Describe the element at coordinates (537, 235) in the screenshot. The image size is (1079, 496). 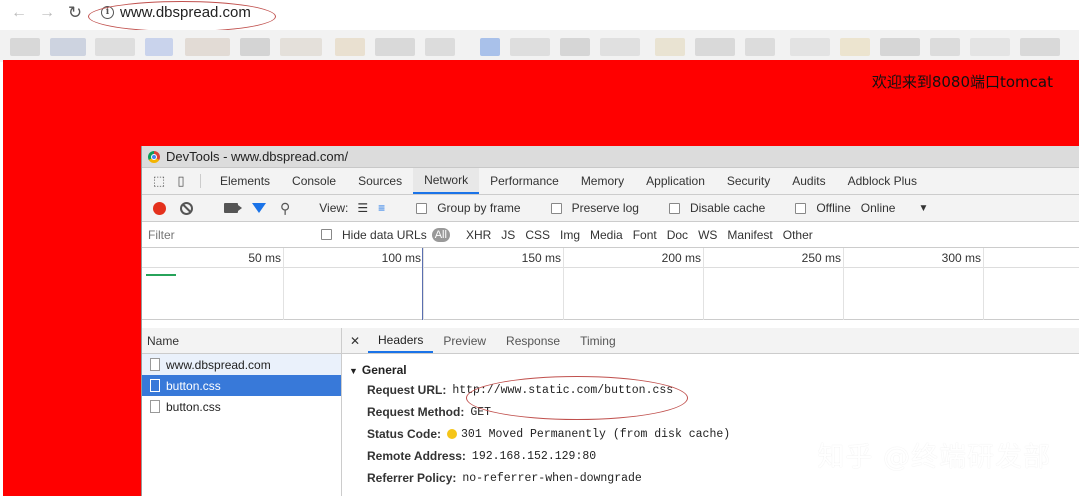
I see `type-filter-css: CSS` at that location.